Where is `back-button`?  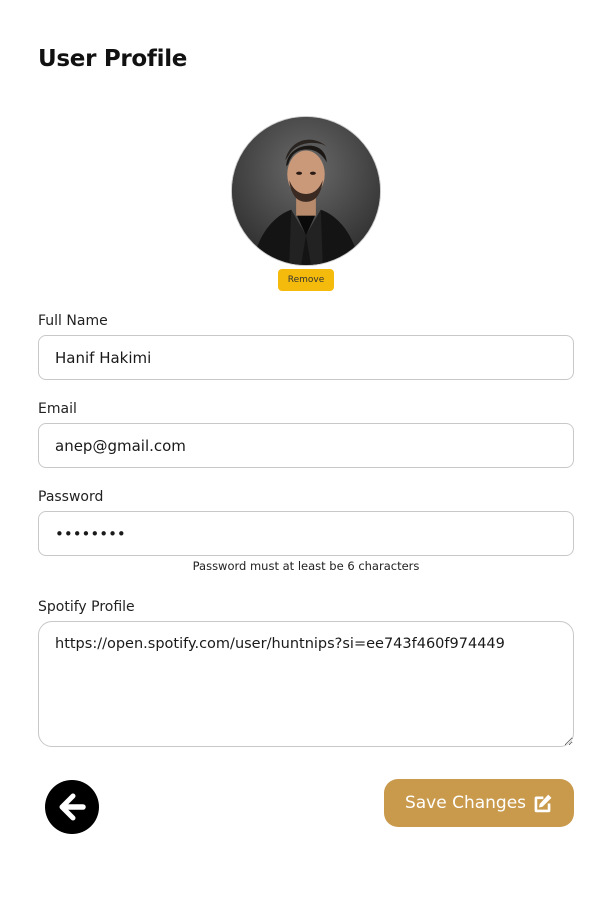
back-button is located at coordinates (72, 807).